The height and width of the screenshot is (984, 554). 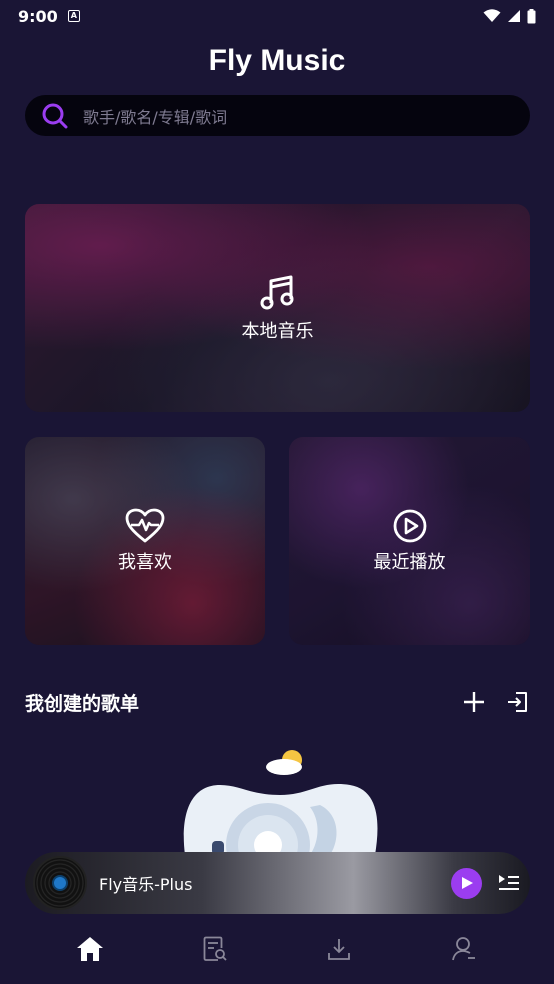 I want to click on play-icon, so click(x=467, y=883).